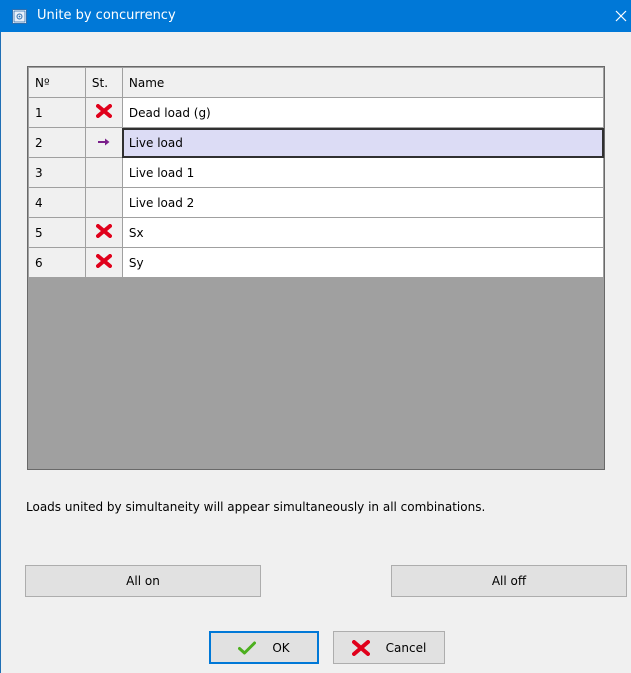 The width and height of the screenshot is (631, 673). Describe the element at coordinates (57, 112) in the screenshot. I see `row-number: 1` at that location.